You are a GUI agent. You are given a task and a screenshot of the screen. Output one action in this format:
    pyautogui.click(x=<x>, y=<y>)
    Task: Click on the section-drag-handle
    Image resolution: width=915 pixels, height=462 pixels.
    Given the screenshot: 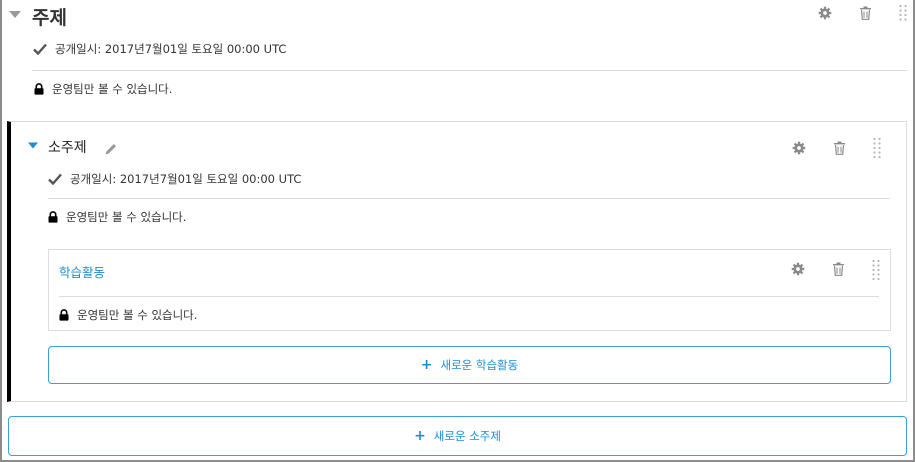 What is the action you would take?
    pyautogui.click(x=903, y=14)
    